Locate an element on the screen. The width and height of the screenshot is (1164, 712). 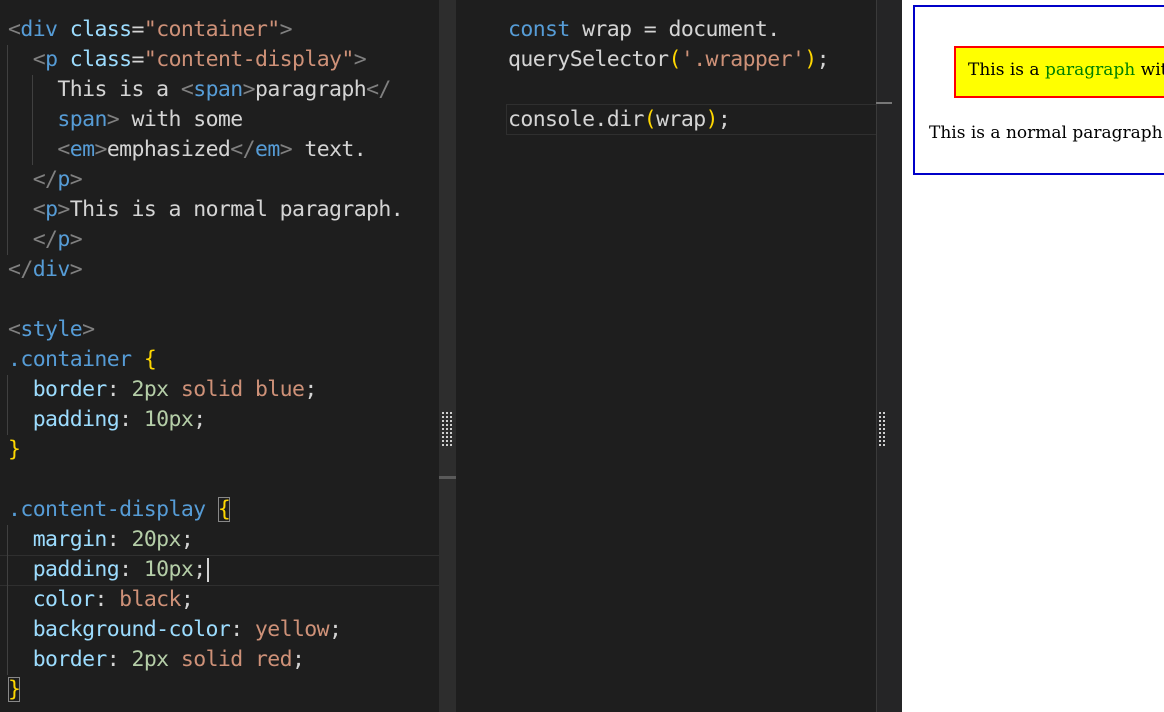
code-line: background-color: yellow; is located at coordinates (205, 630).